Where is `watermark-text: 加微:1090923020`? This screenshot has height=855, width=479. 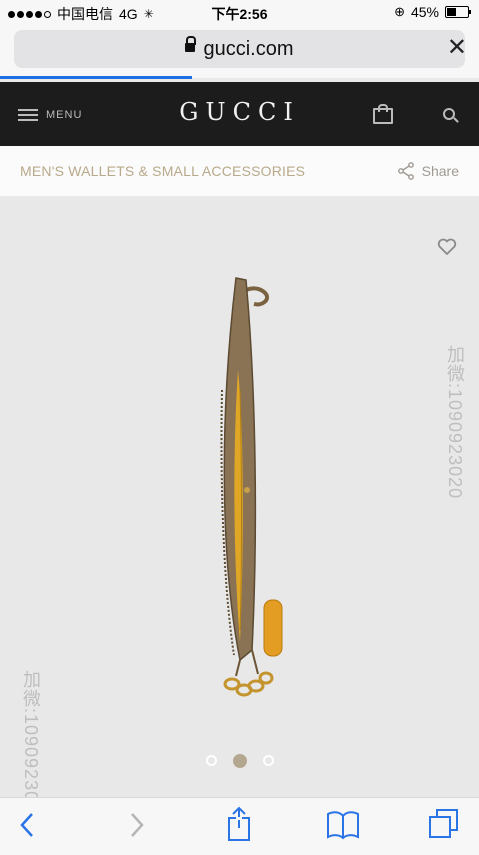
watermark-text: 加微:1090923020 is located at coordinates (455, 422).